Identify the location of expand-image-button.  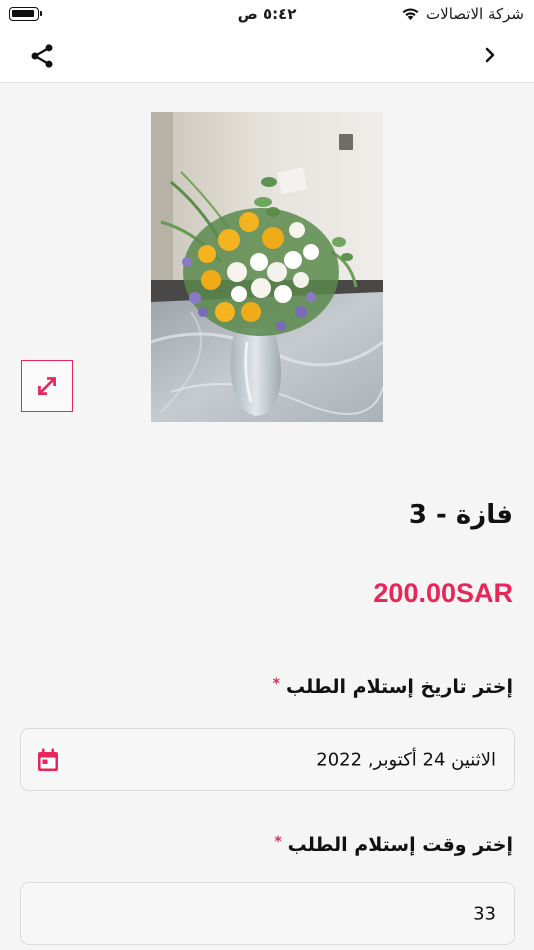
(47, 386).